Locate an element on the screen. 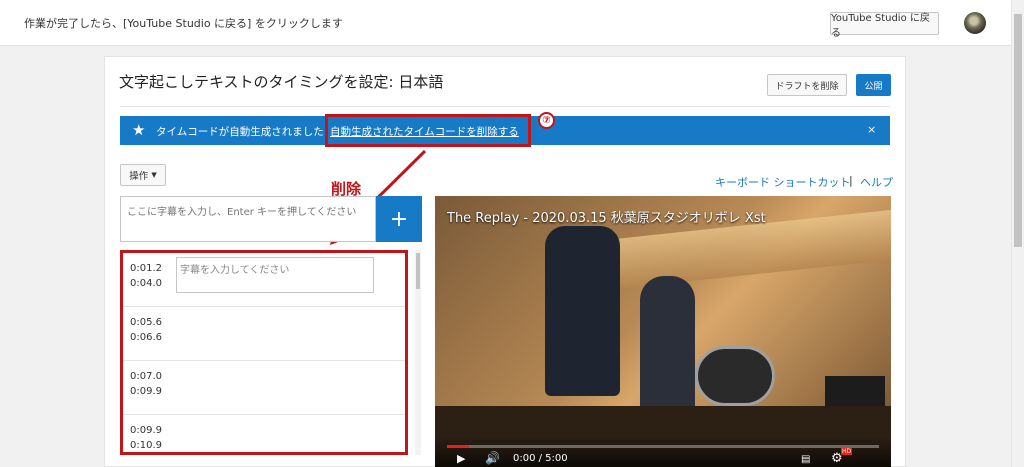 The image size is (1024, 467). avatar is located at coordinates (975, 23).